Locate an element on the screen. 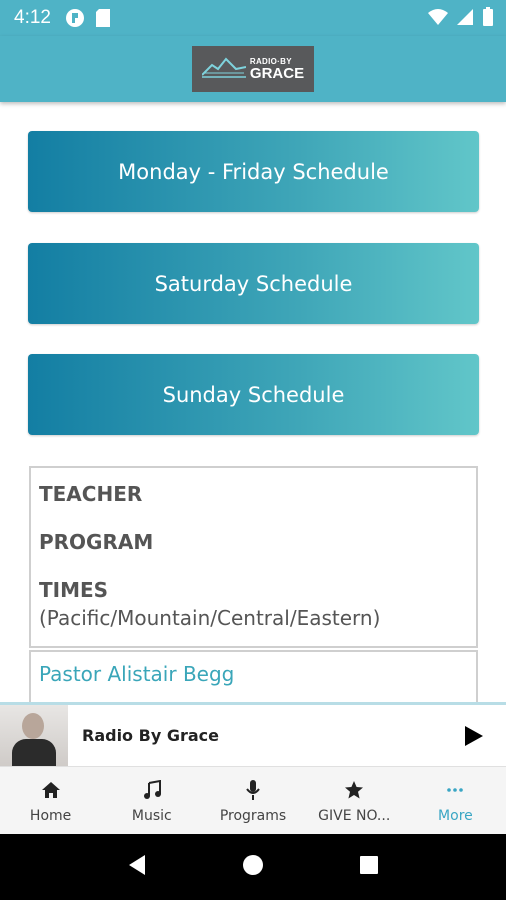 The width and height of the screenshot is (506, 900). signal-icon is located at coordinates (465, 17).